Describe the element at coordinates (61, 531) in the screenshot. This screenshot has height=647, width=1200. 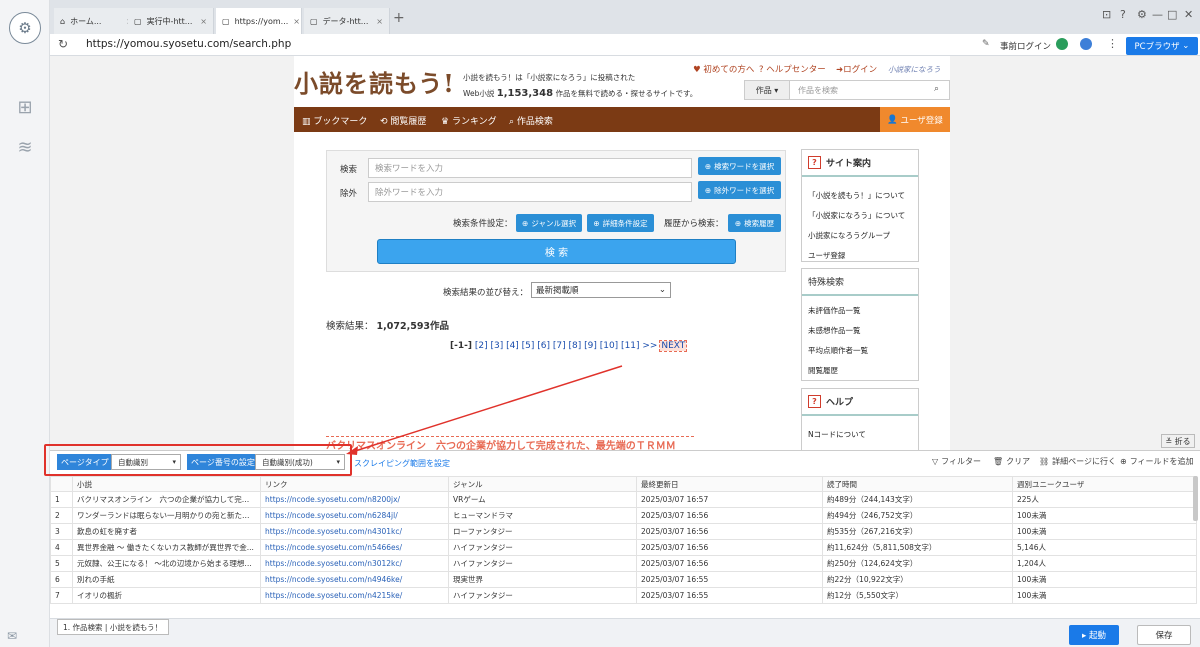
I see `row-index: 3` at that location.